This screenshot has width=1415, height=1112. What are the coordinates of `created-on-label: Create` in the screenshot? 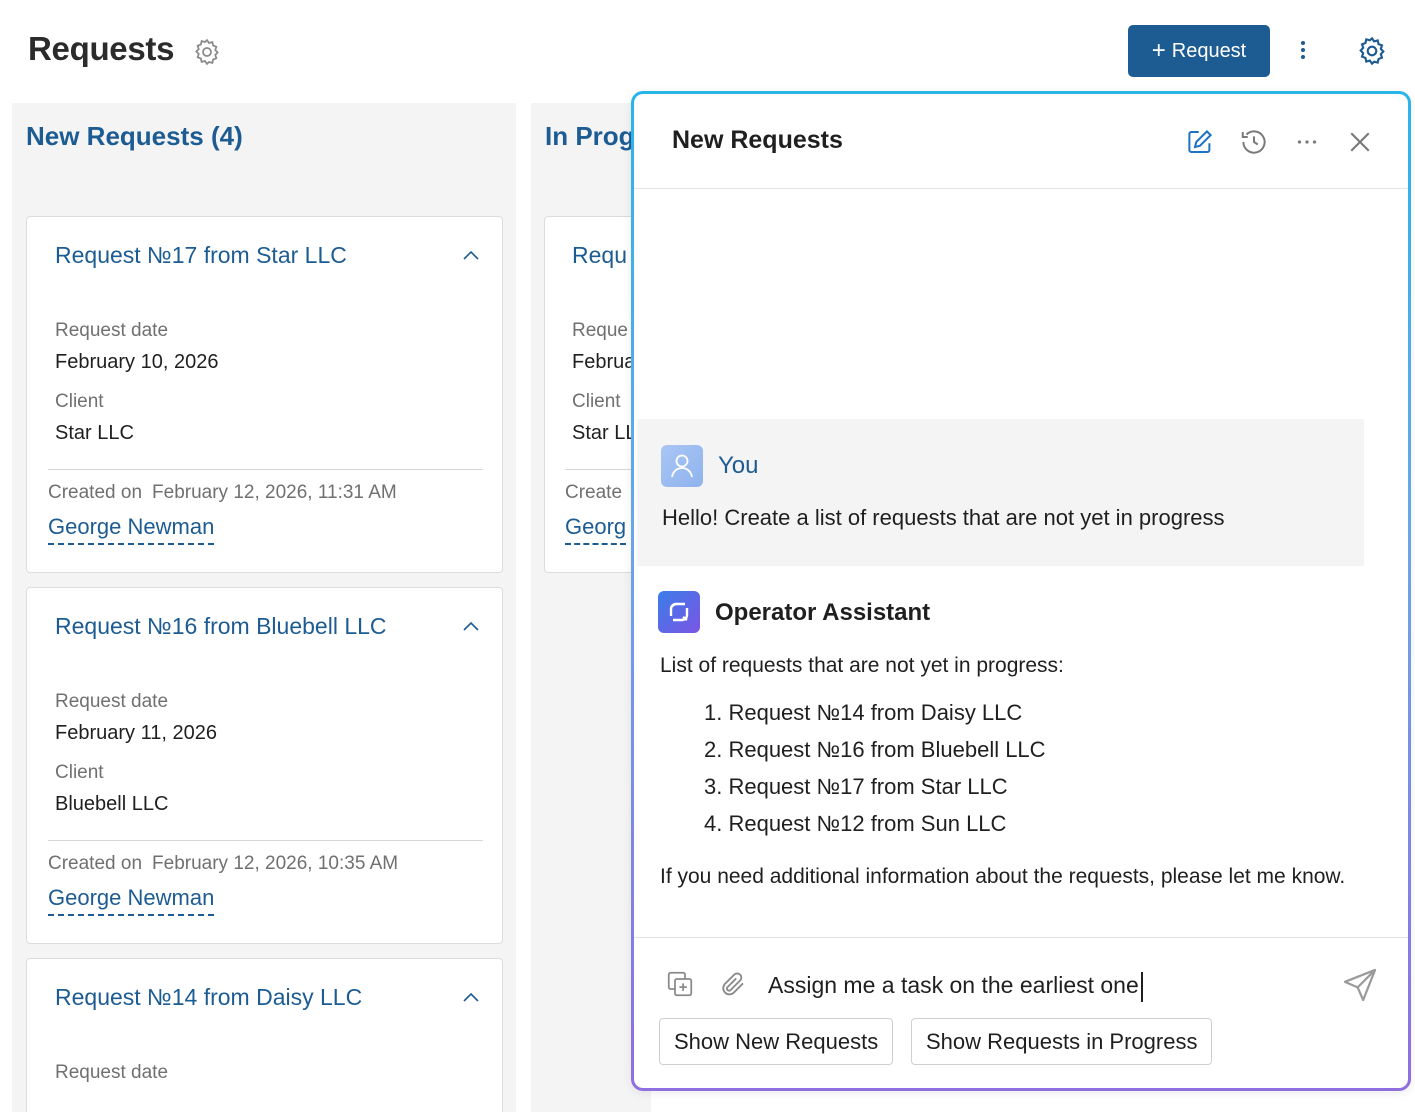 It's located at (594, 492).